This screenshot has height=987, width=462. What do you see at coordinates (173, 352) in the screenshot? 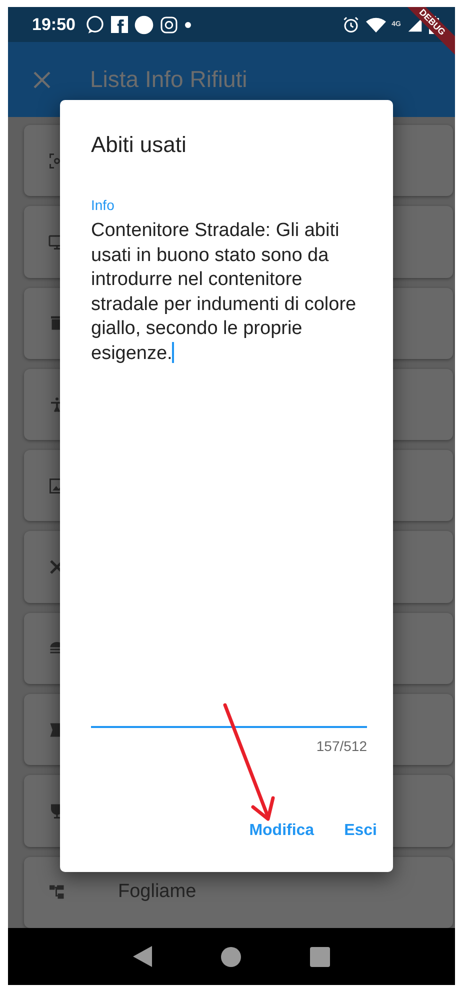
I see `text-cursor` at bounding box center [173, 352].